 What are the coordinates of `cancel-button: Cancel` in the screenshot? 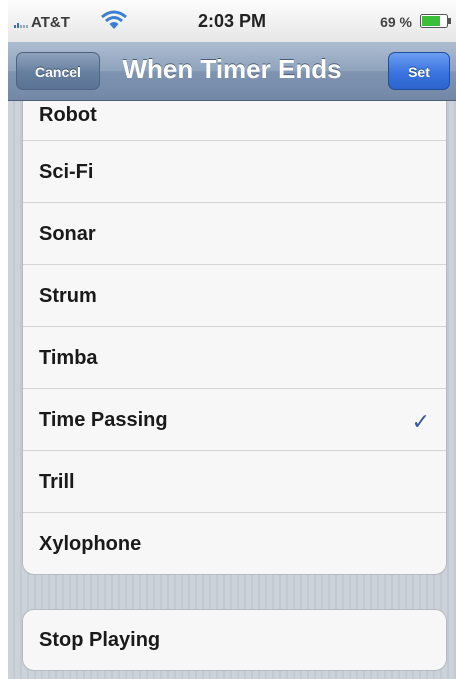 It's located at (58, 71).